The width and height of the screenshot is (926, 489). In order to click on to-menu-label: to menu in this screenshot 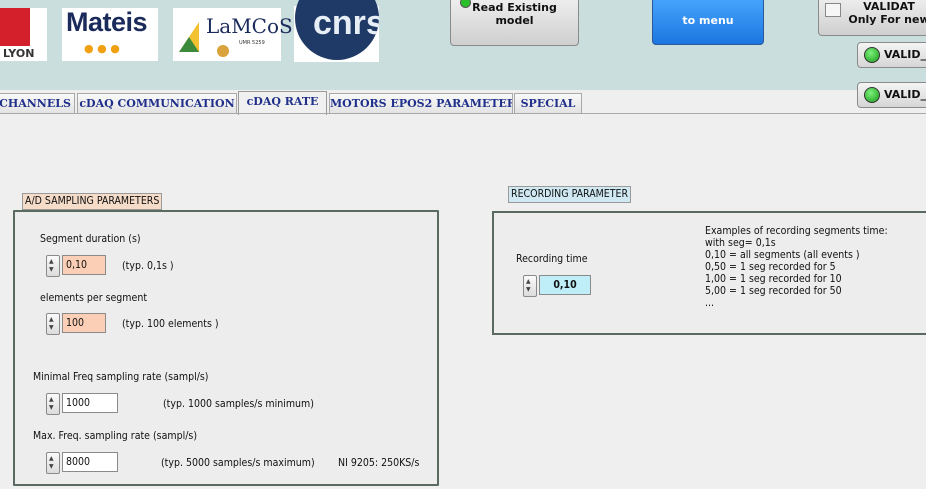, I will do `click(708, 20)`.